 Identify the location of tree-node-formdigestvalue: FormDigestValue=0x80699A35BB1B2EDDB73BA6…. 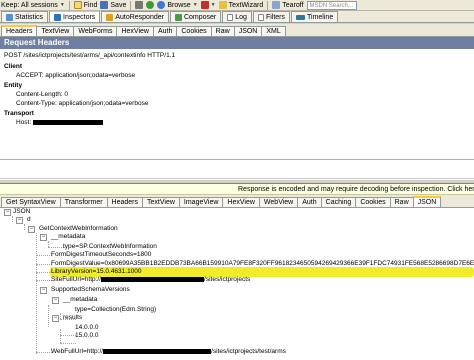
(262, 264).